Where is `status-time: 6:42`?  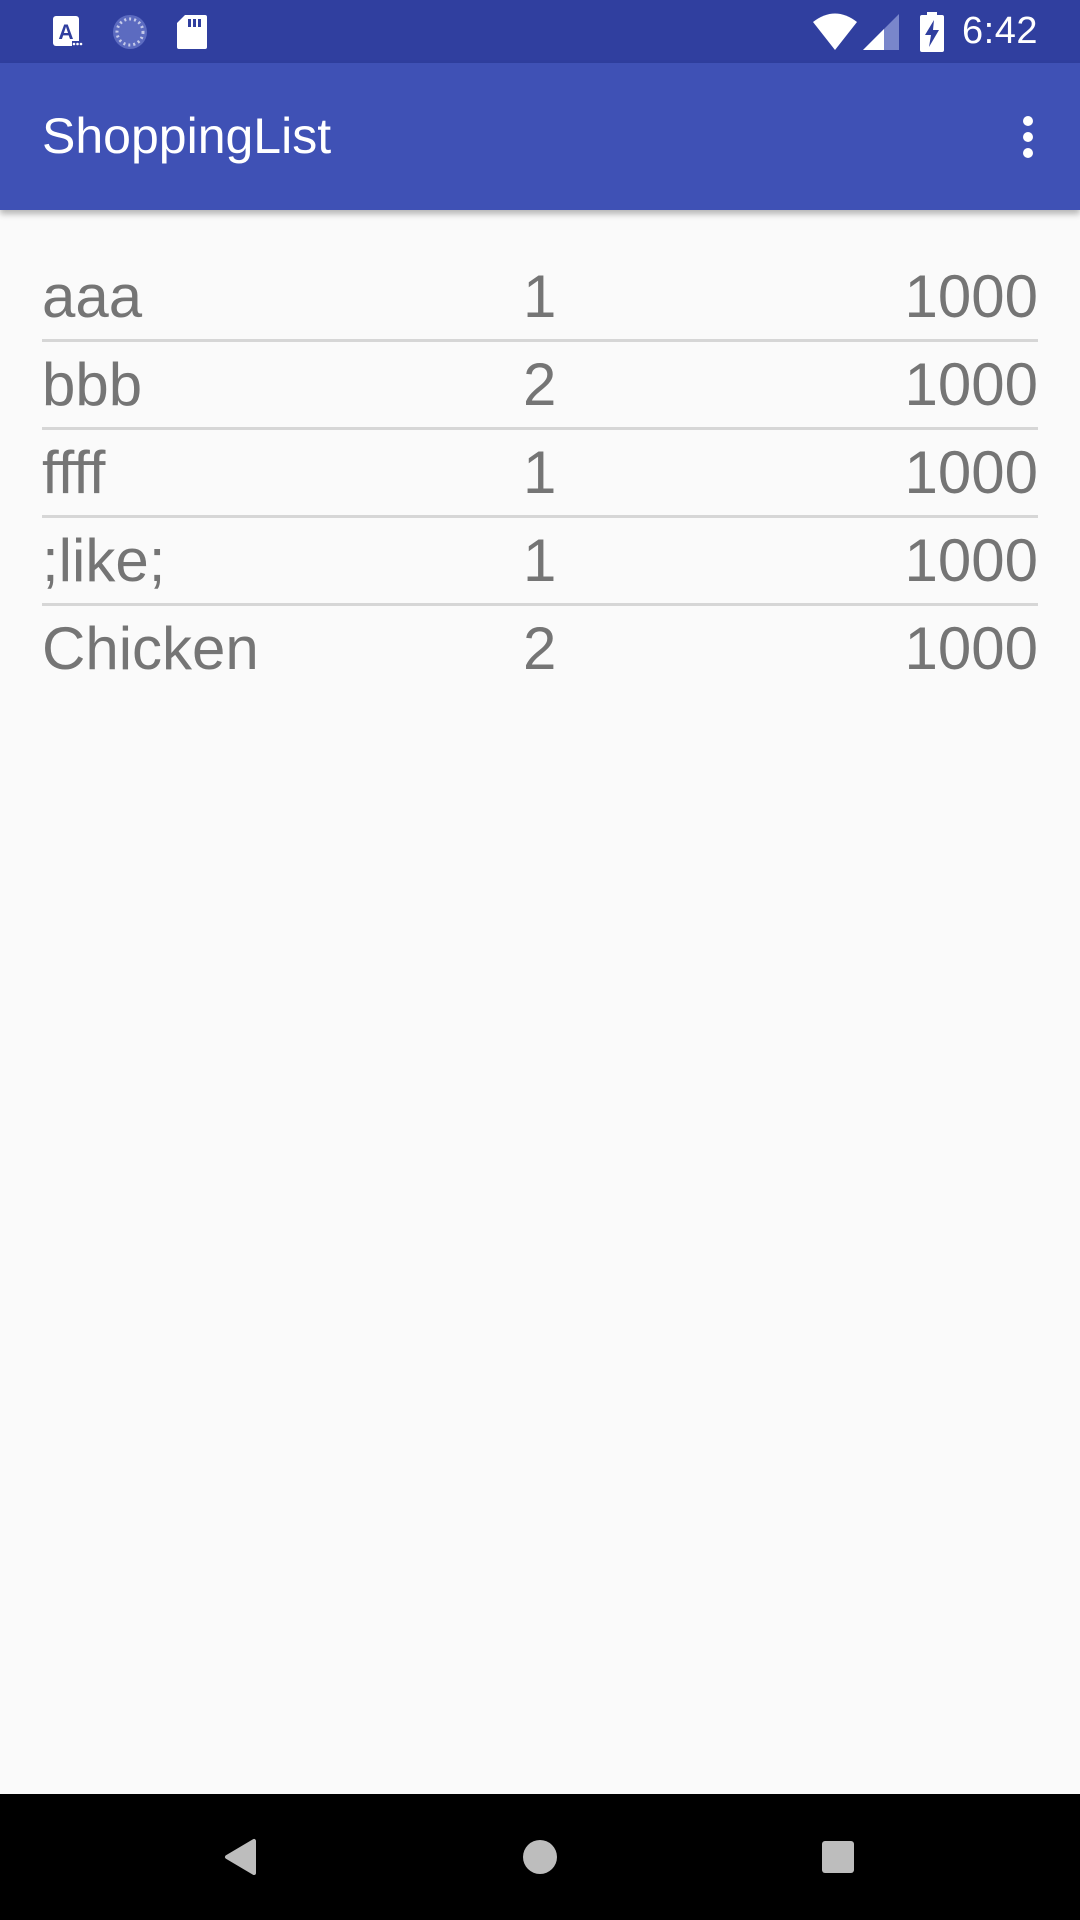 status-time: 6:42 is located at coordinates (1000, 31).